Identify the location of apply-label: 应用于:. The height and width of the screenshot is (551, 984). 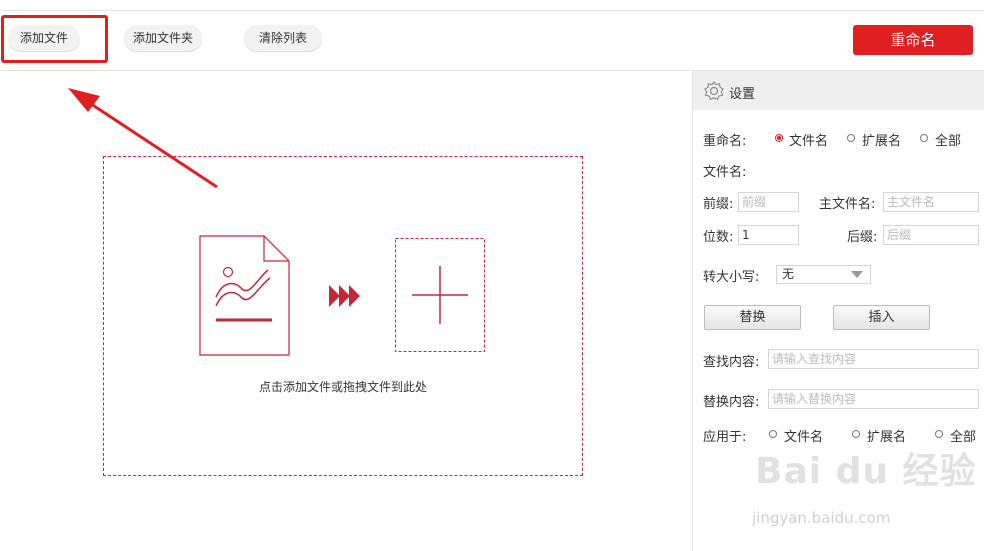
(725, 437).